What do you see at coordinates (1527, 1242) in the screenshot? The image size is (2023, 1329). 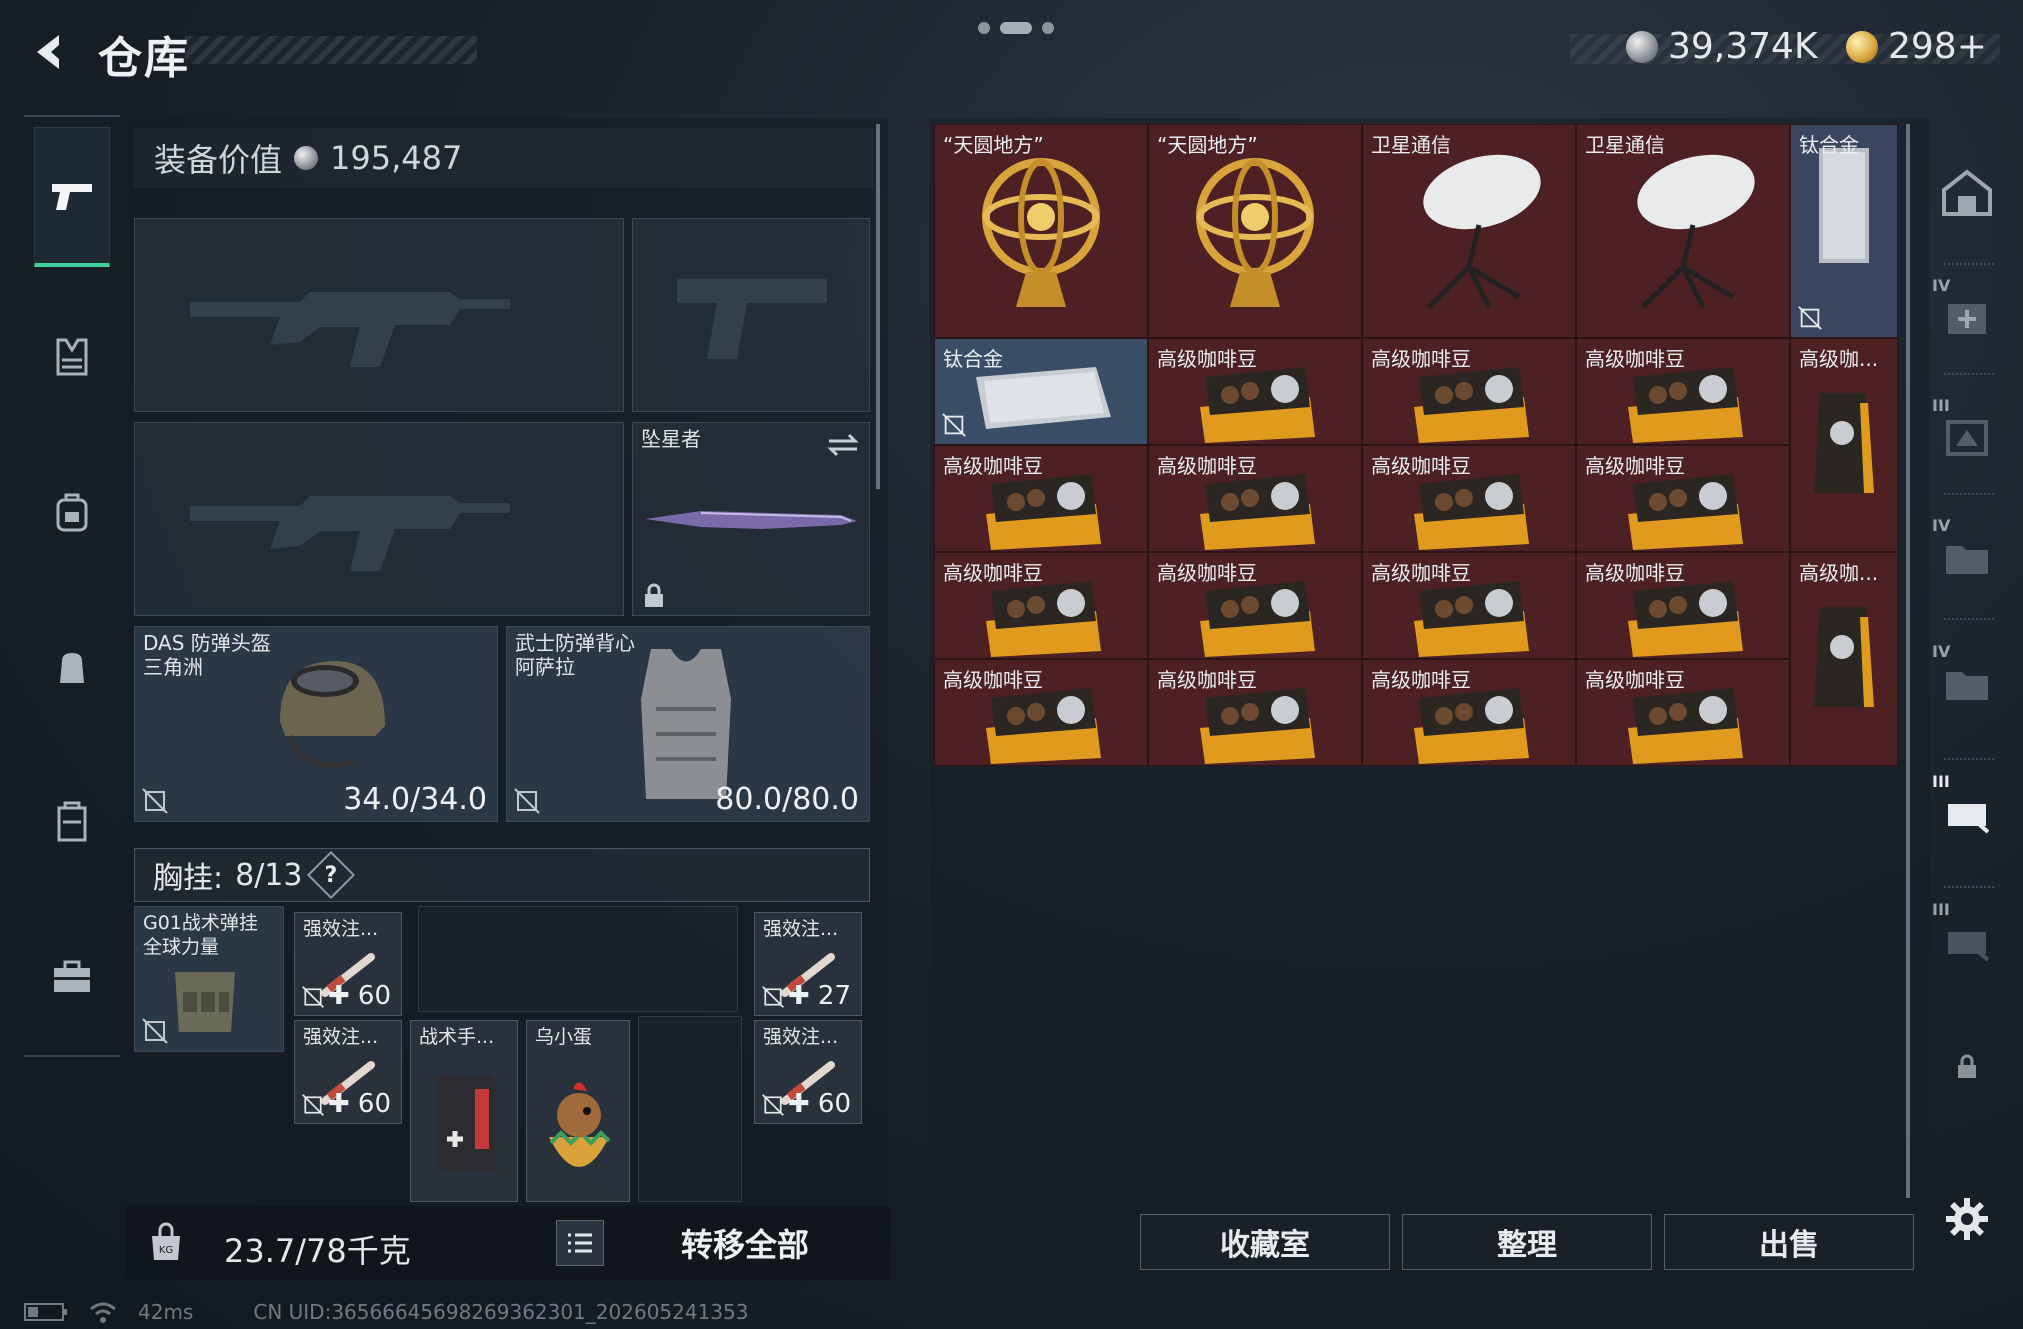 I see `organize-button: 整理` at bounding box center [1527, 1242].